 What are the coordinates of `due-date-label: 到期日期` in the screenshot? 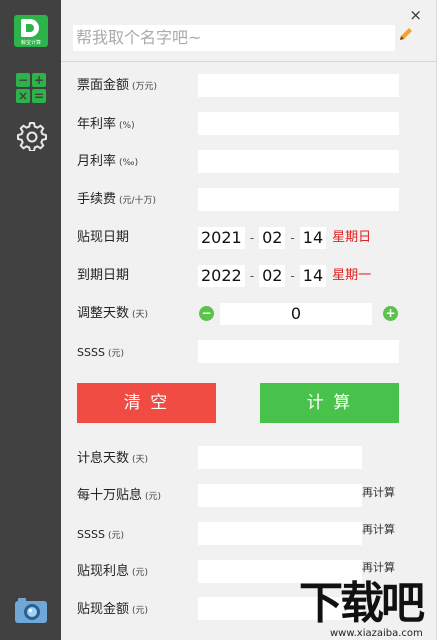 It's located at (103, 275).